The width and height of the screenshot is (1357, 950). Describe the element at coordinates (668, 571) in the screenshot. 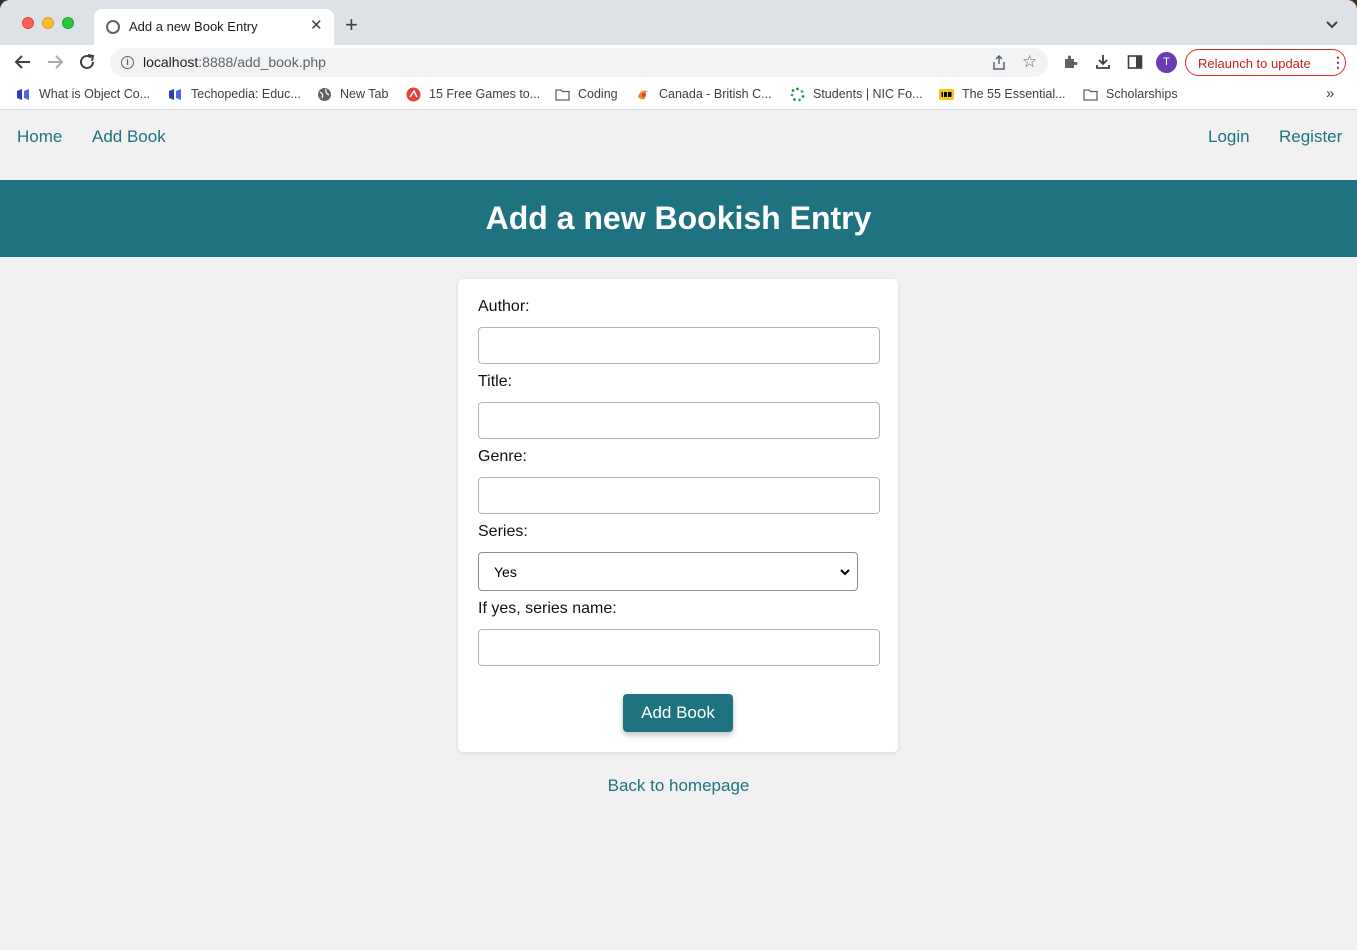

I see `series-select: Yes` at that location.